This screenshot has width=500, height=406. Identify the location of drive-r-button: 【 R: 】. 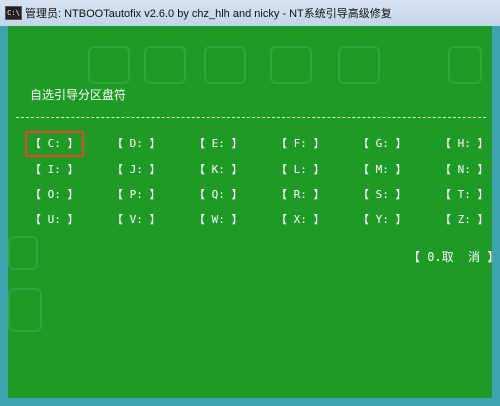
(300, 195).